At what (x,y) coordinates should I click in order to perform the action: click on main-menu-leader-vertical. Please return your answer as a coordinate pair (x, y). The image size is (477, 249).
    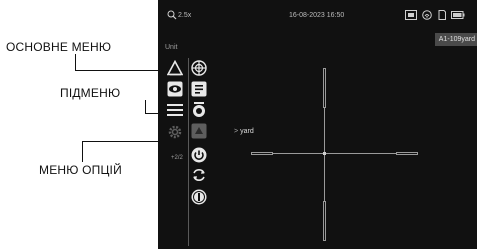
    Looking at the image, I should click on (75, 62).